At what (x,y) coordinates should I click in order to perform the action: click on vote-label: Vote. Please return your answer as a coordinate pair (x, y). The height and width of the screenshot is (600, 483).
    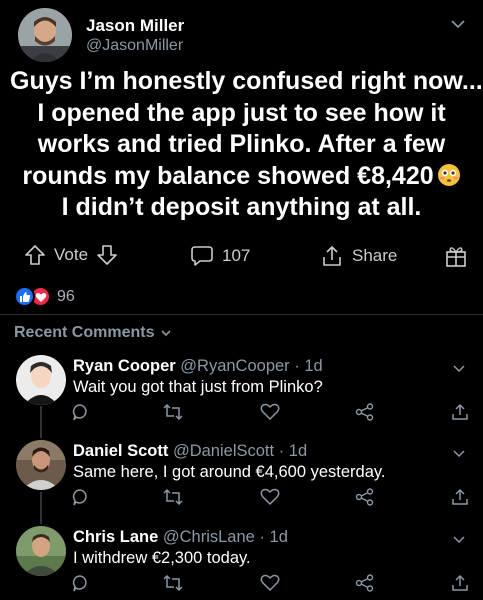
    Looking at the image, I should click on (71, 254).